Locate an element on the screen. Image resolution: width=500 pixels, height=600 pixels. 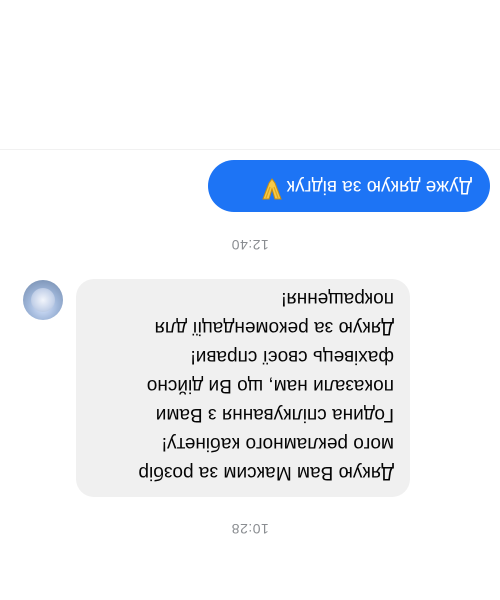
message-text-line: фахівець своєї справи! is located at coordinates (292, 356).